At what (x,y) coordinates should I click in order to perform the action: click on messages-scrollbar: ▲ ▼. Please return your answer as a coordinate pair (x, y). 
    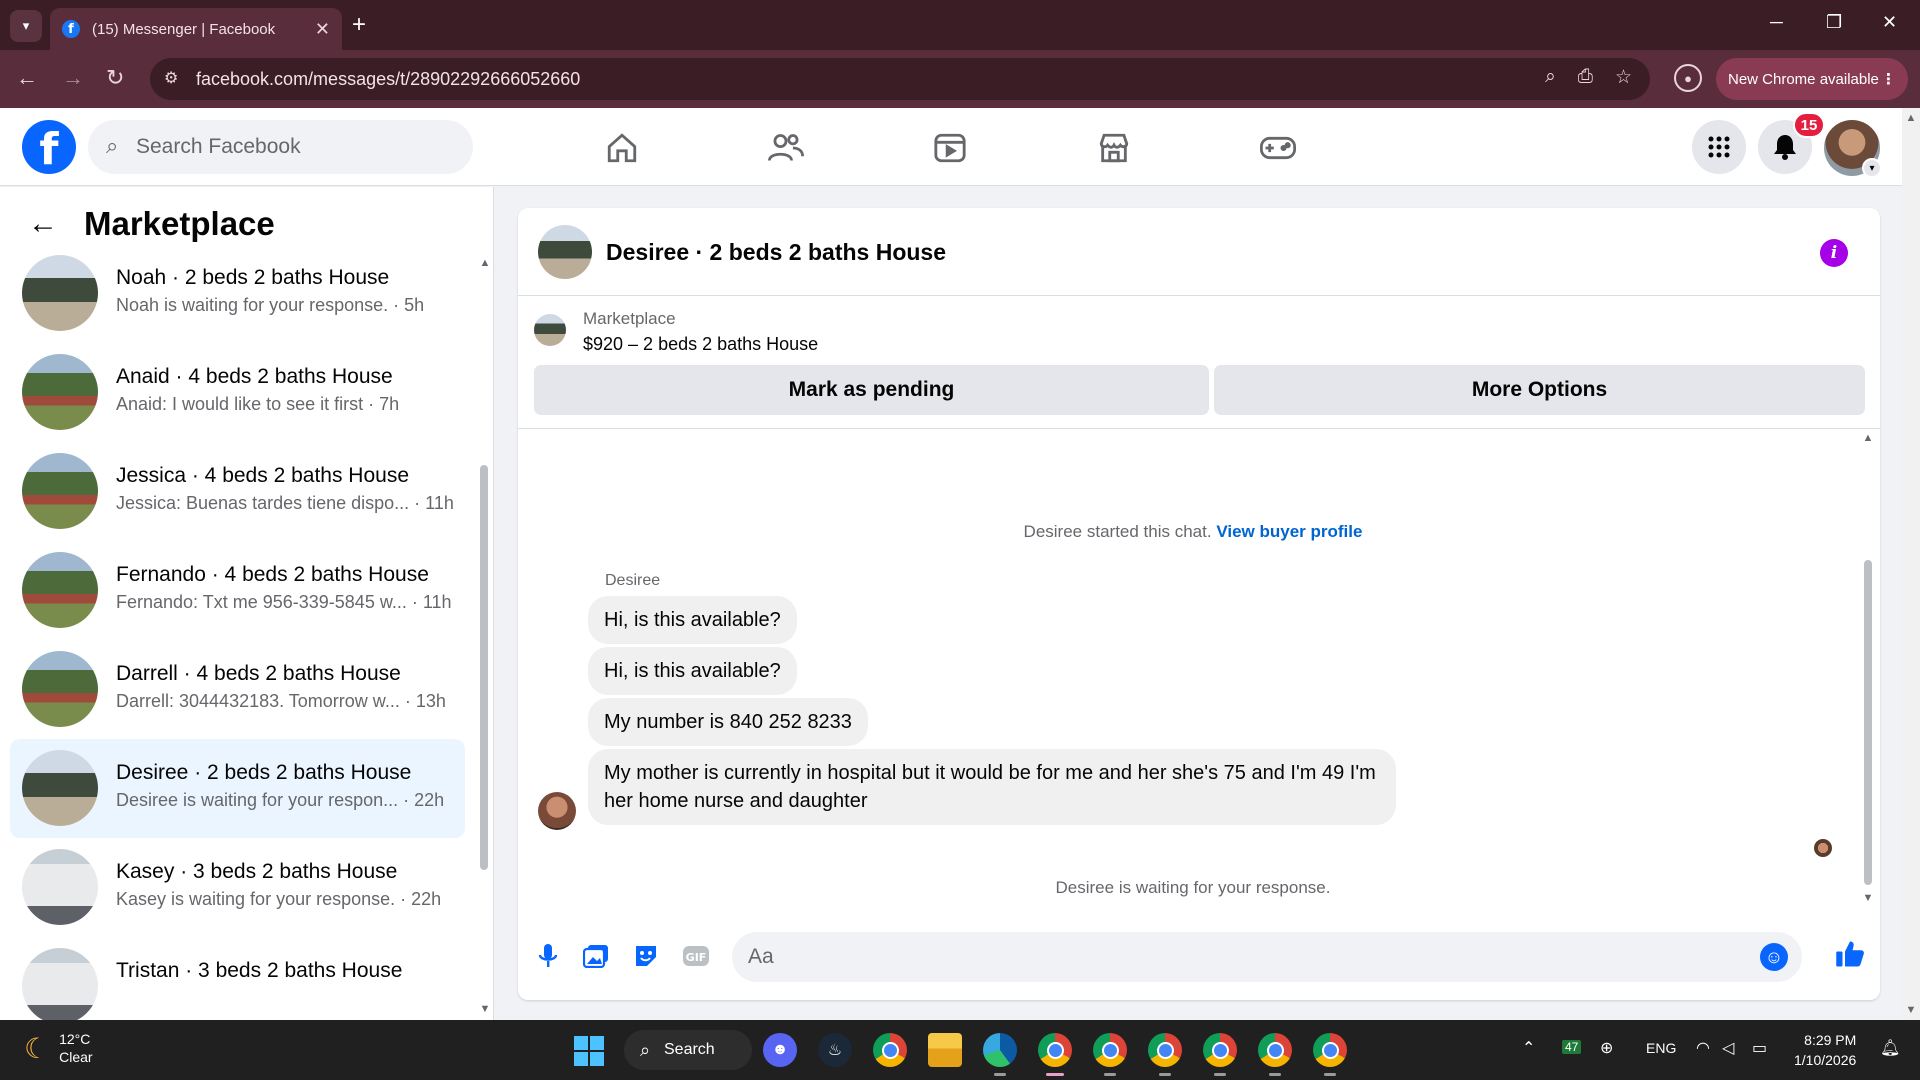
    Looking at the image, I should click on (1868, 670).